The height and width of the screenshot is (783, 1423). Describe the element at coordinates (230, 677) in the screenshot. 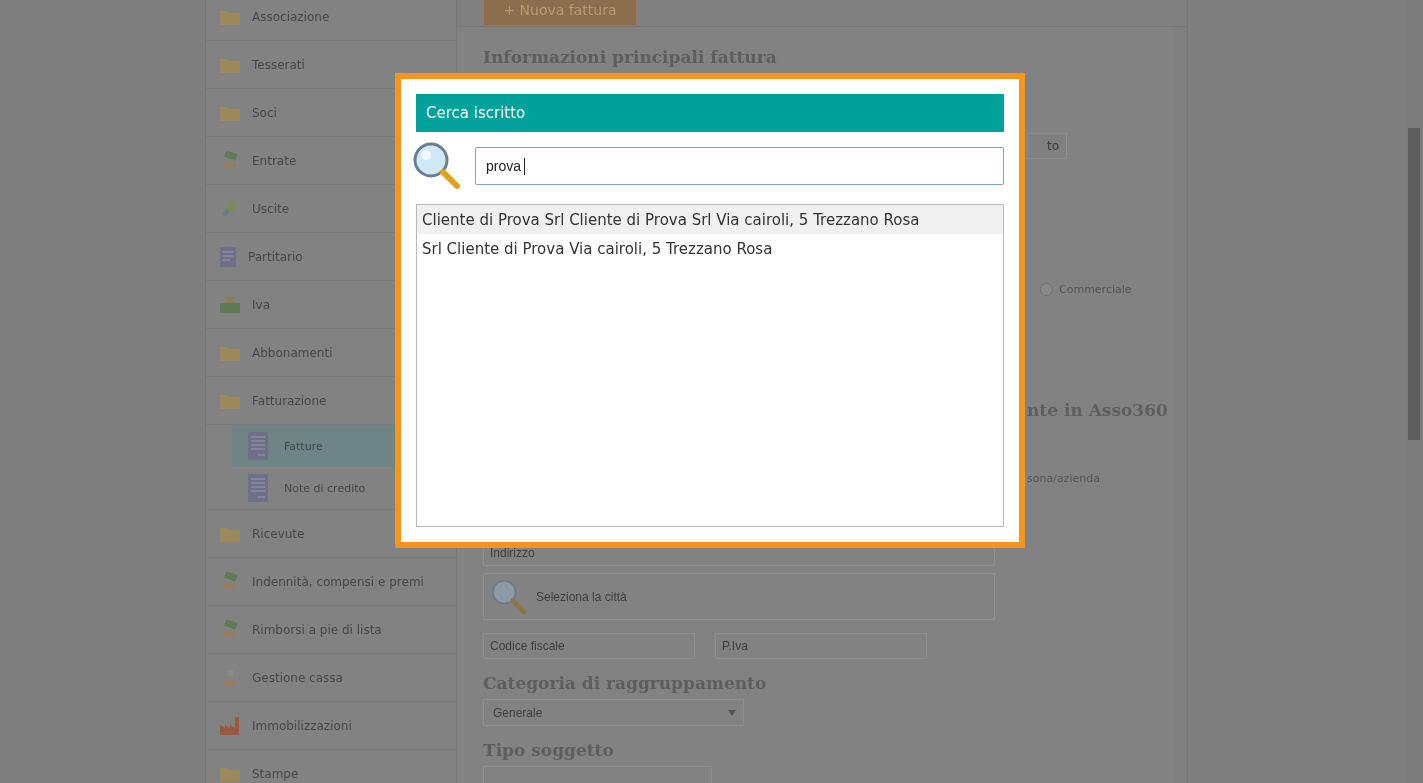

I see `coins-hand-icon` at that location.